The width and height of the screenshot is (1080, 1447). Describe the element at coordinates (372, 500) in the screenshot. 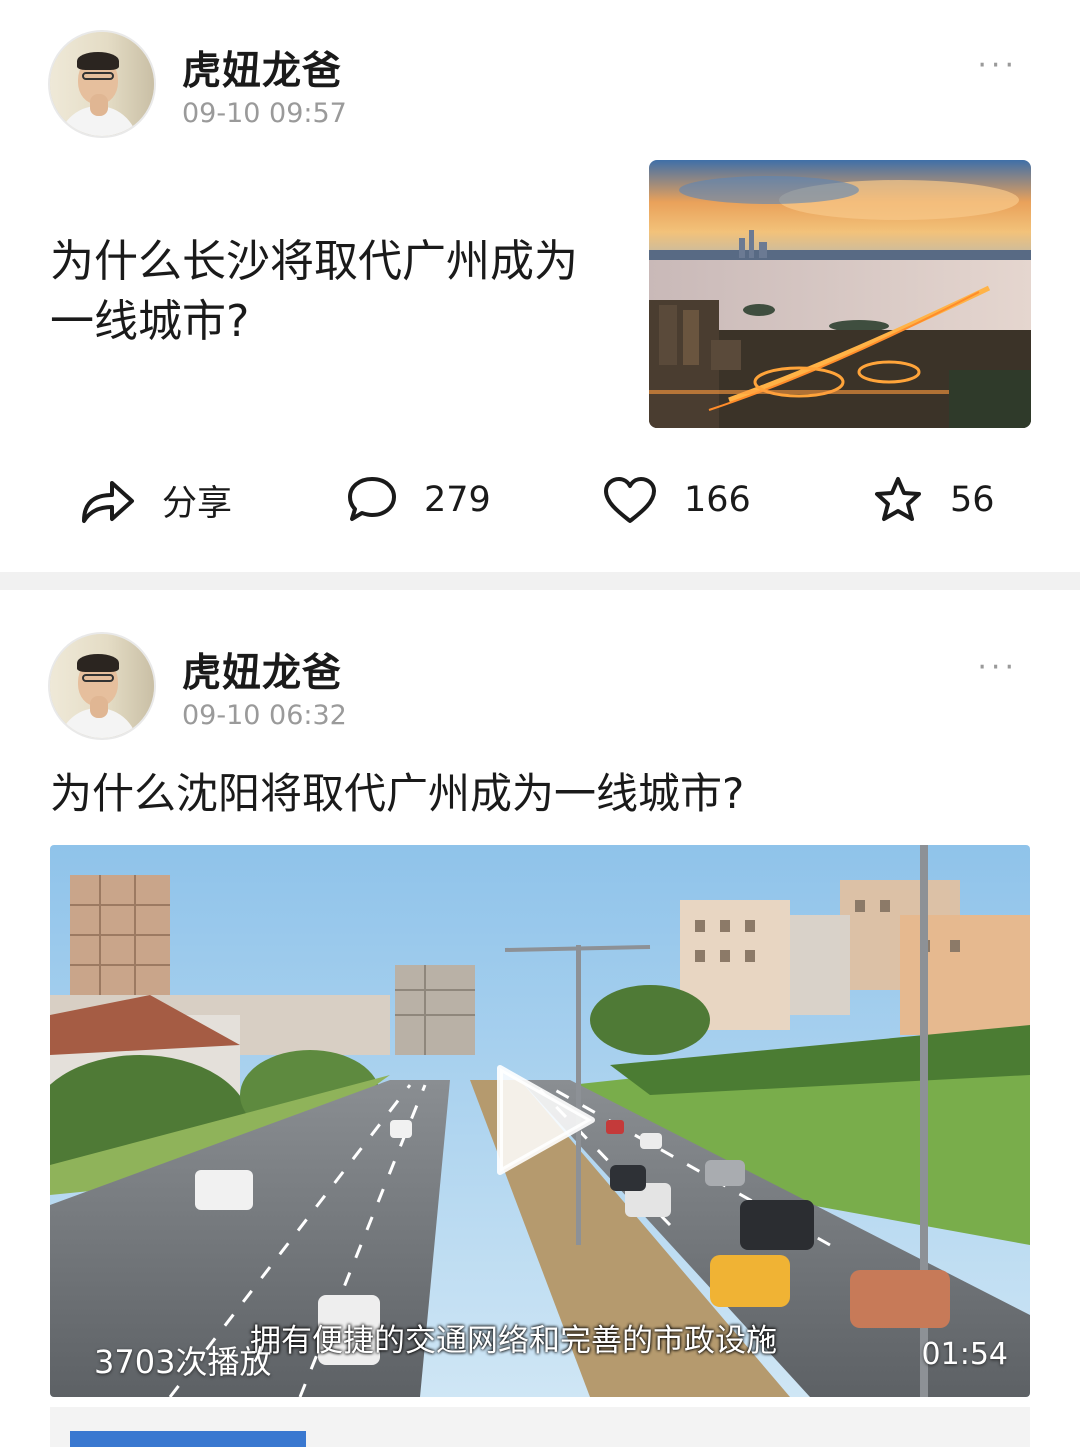

I see `comment-bubble-icon` at that location.